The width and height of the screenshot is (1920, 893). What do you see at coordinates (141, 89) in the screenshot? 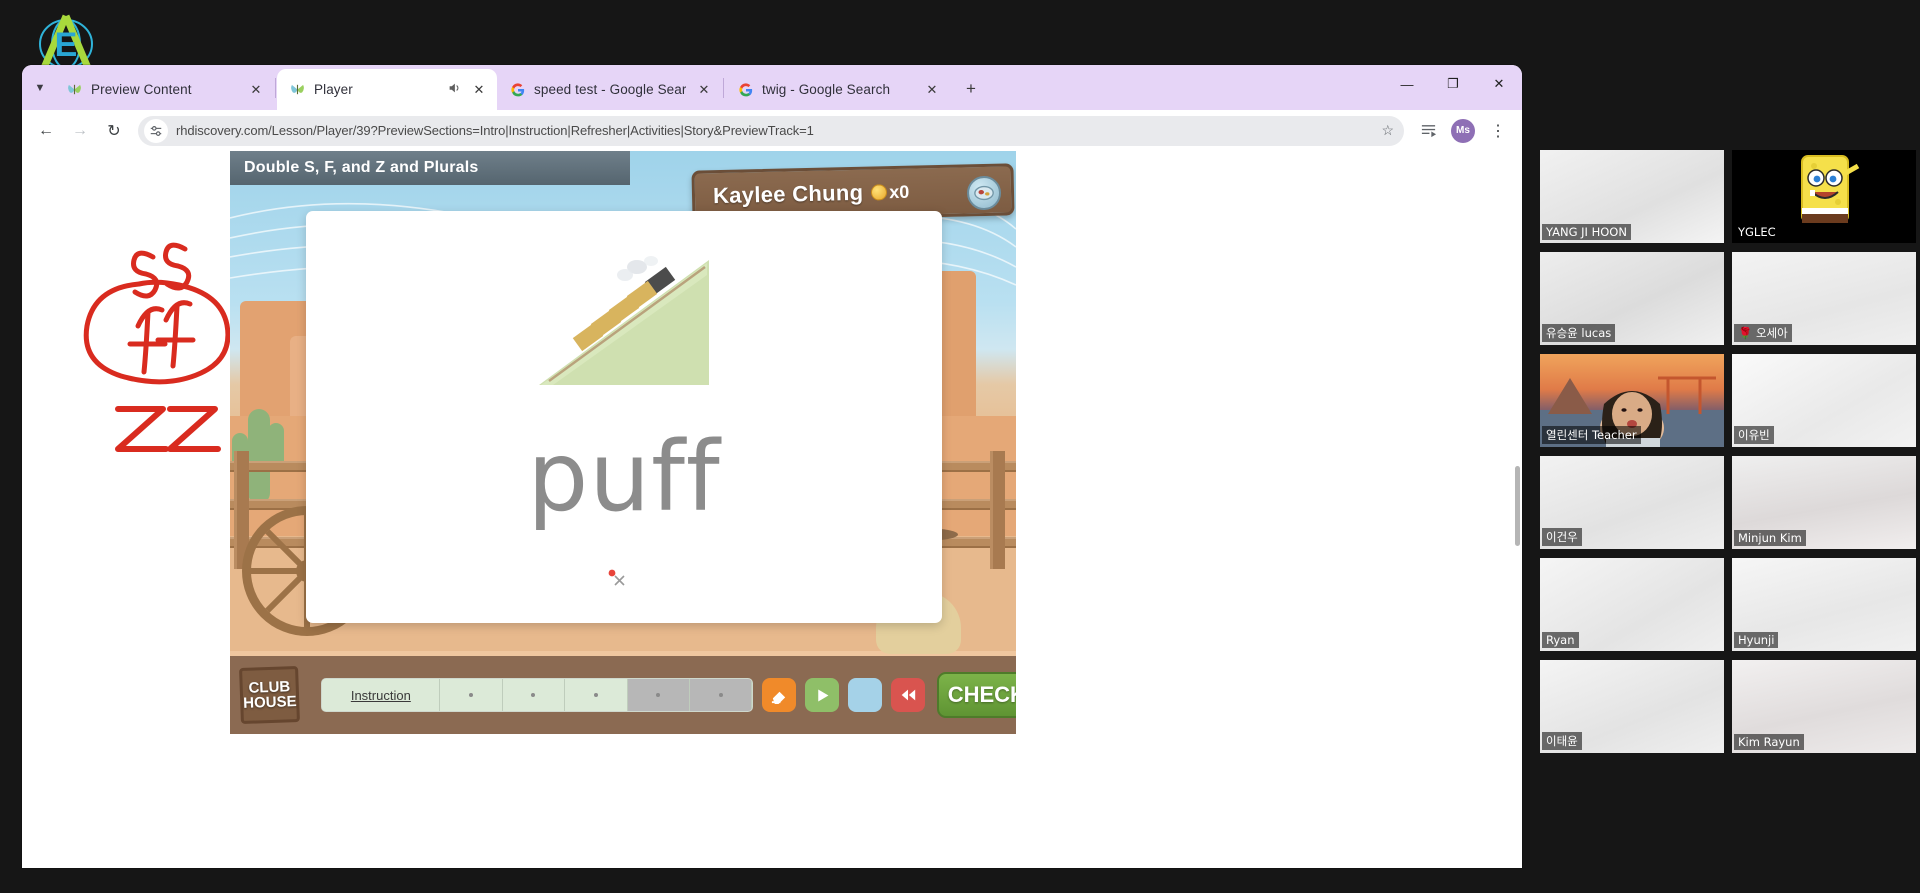
I see `tab-label: Preview Content` at bounding box center [141, 89].